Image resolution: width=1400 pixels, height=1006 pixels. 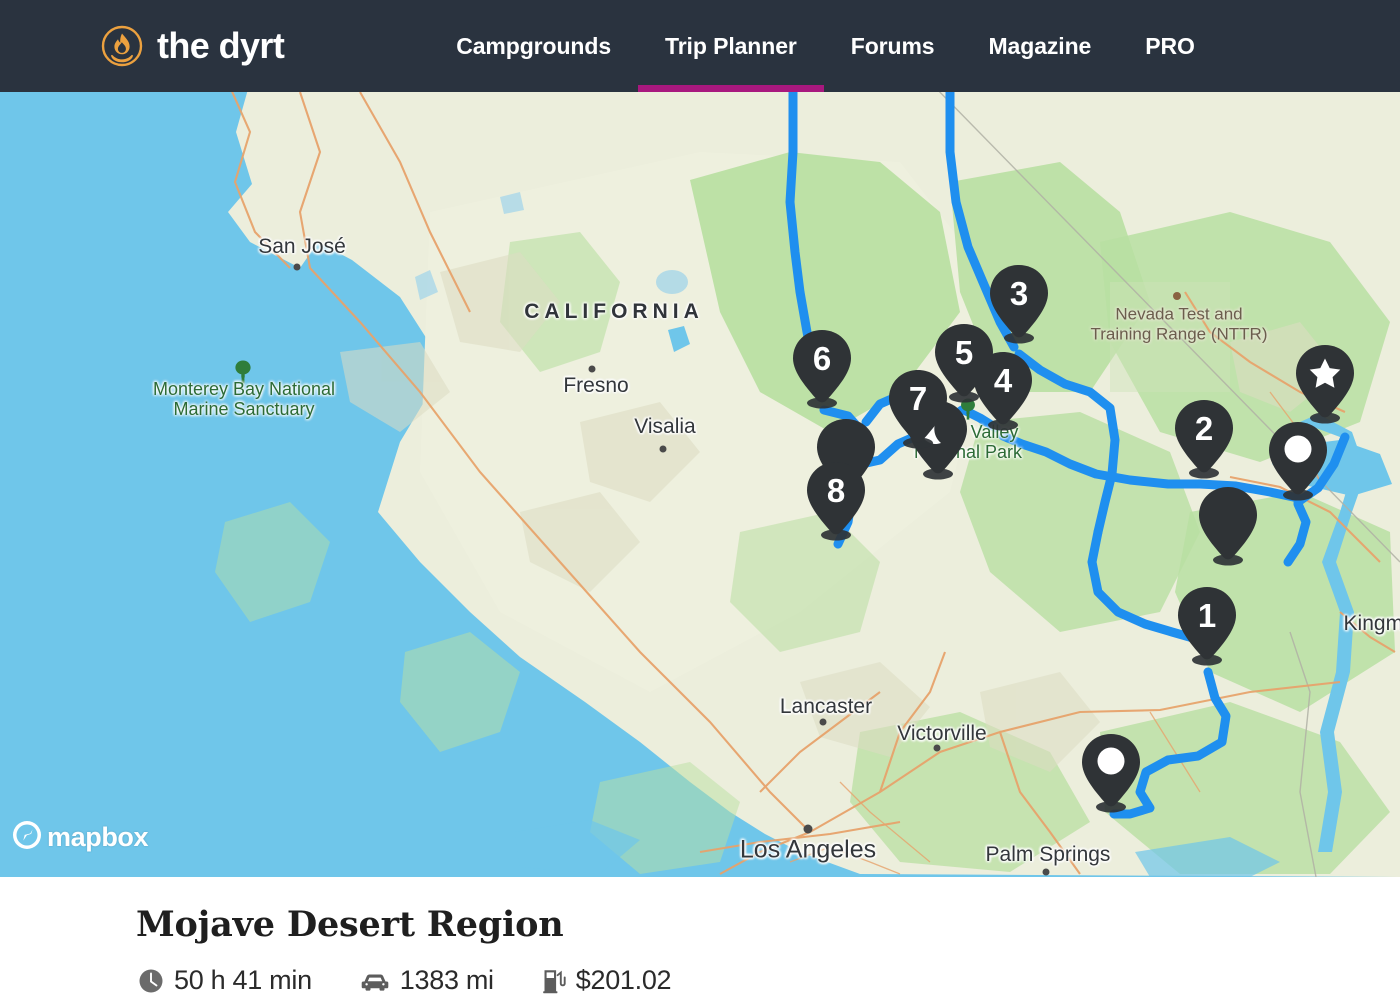 I want to click on brand-name: the dyrt, so click(x=221, y=45).